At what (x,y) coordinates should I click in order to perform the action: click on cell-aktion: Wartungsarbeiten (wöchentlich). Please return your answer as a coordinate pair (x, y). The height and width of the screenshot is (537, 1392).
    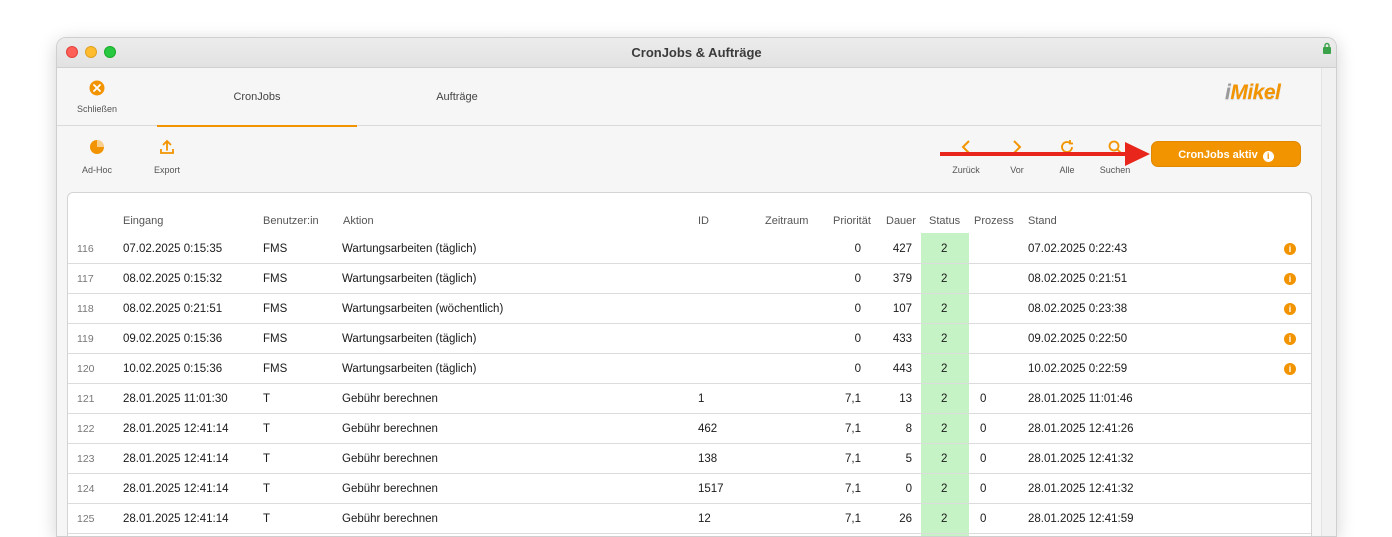
    Looking at the image, I should click on (423, 309).